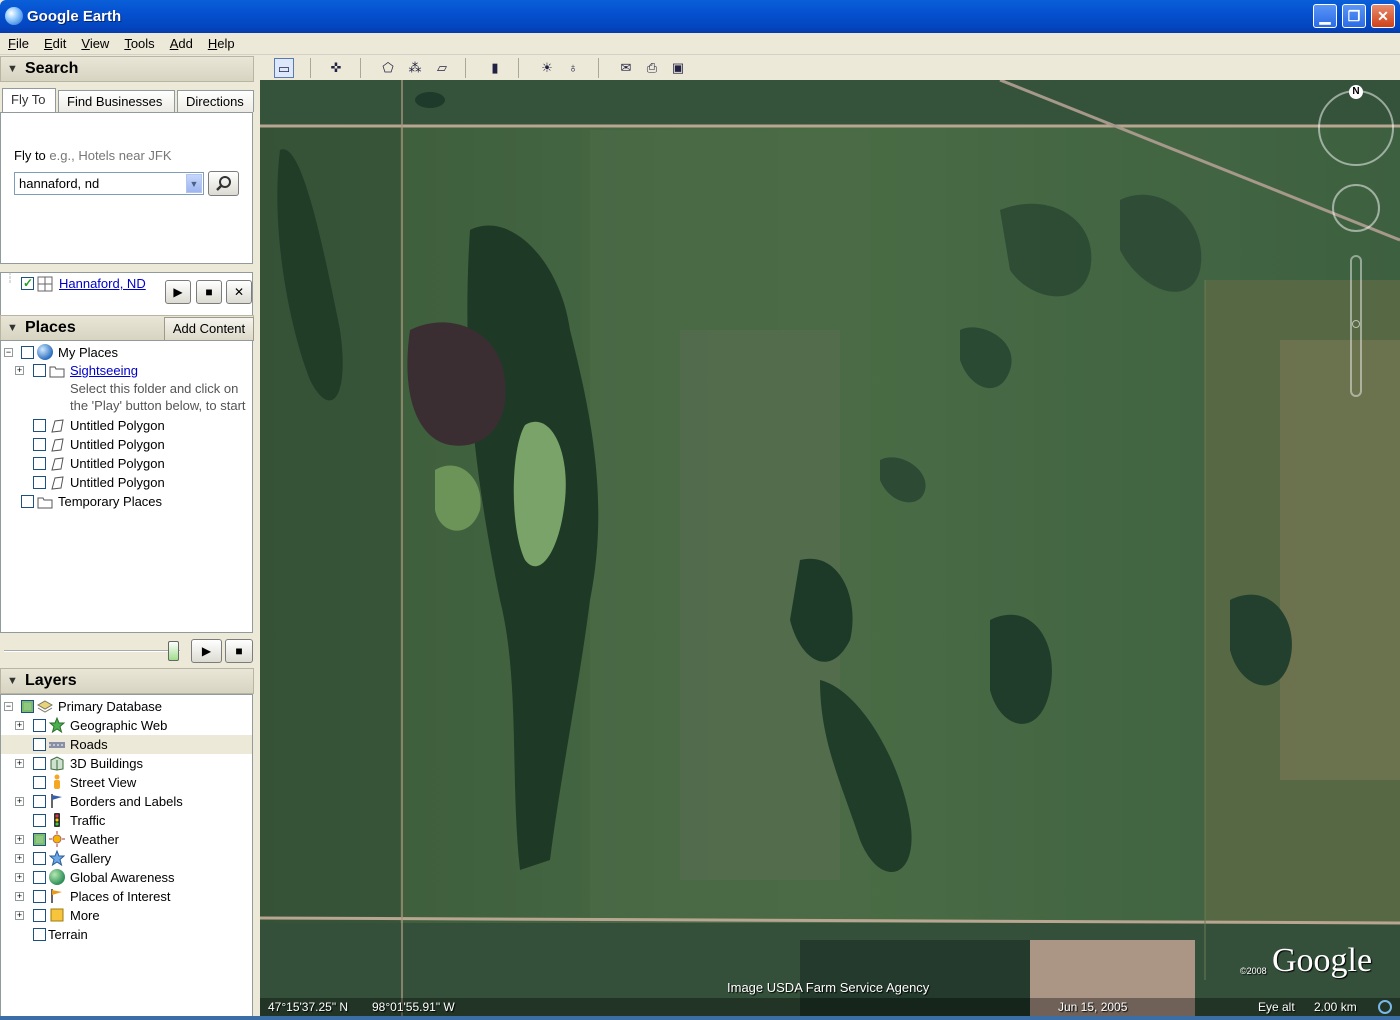  What do you see at coordinates (116, 101) in the screenshot?
I see `tab-find-businesses: Find Businesses` at bounding box center [116, 101].